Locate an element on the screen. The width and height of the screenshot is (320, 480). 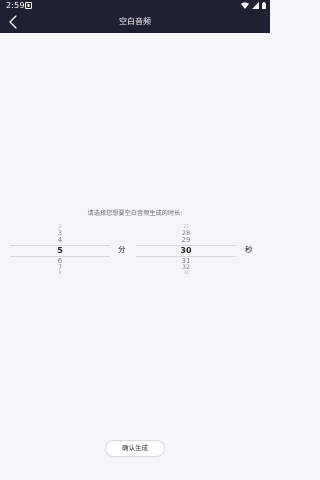
battery-icon is located at coordinates (264, 5).